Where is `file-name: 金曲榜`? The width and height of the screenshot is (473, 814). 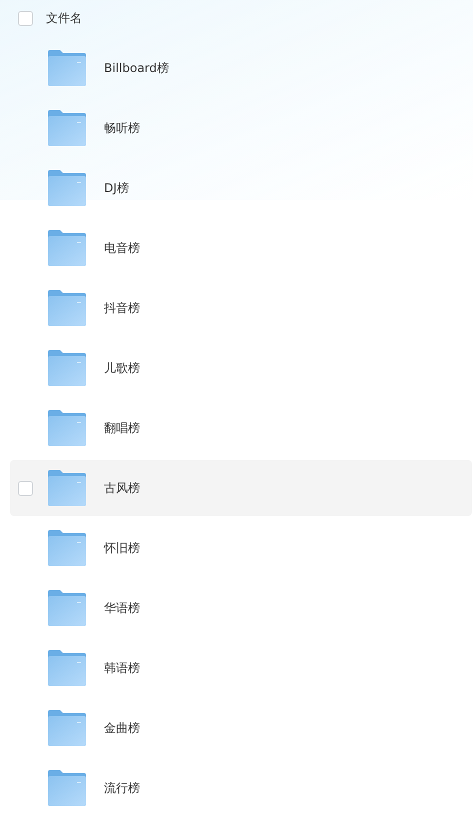 file-name: 金曲榜 is located at coordinates (122, 728).